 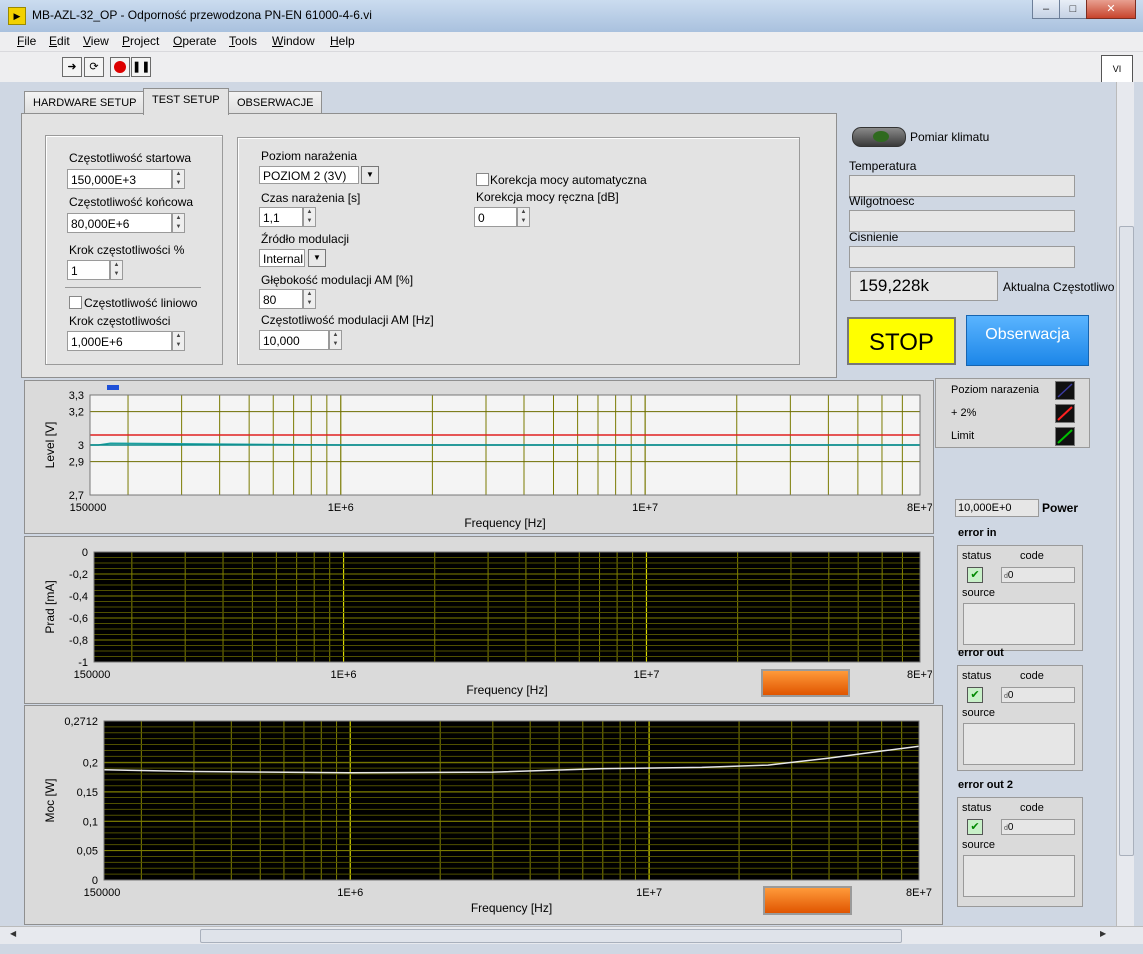 I want to click on linear-frequency-label: Częstotliwość liniowo, so click(x=141, y=303).